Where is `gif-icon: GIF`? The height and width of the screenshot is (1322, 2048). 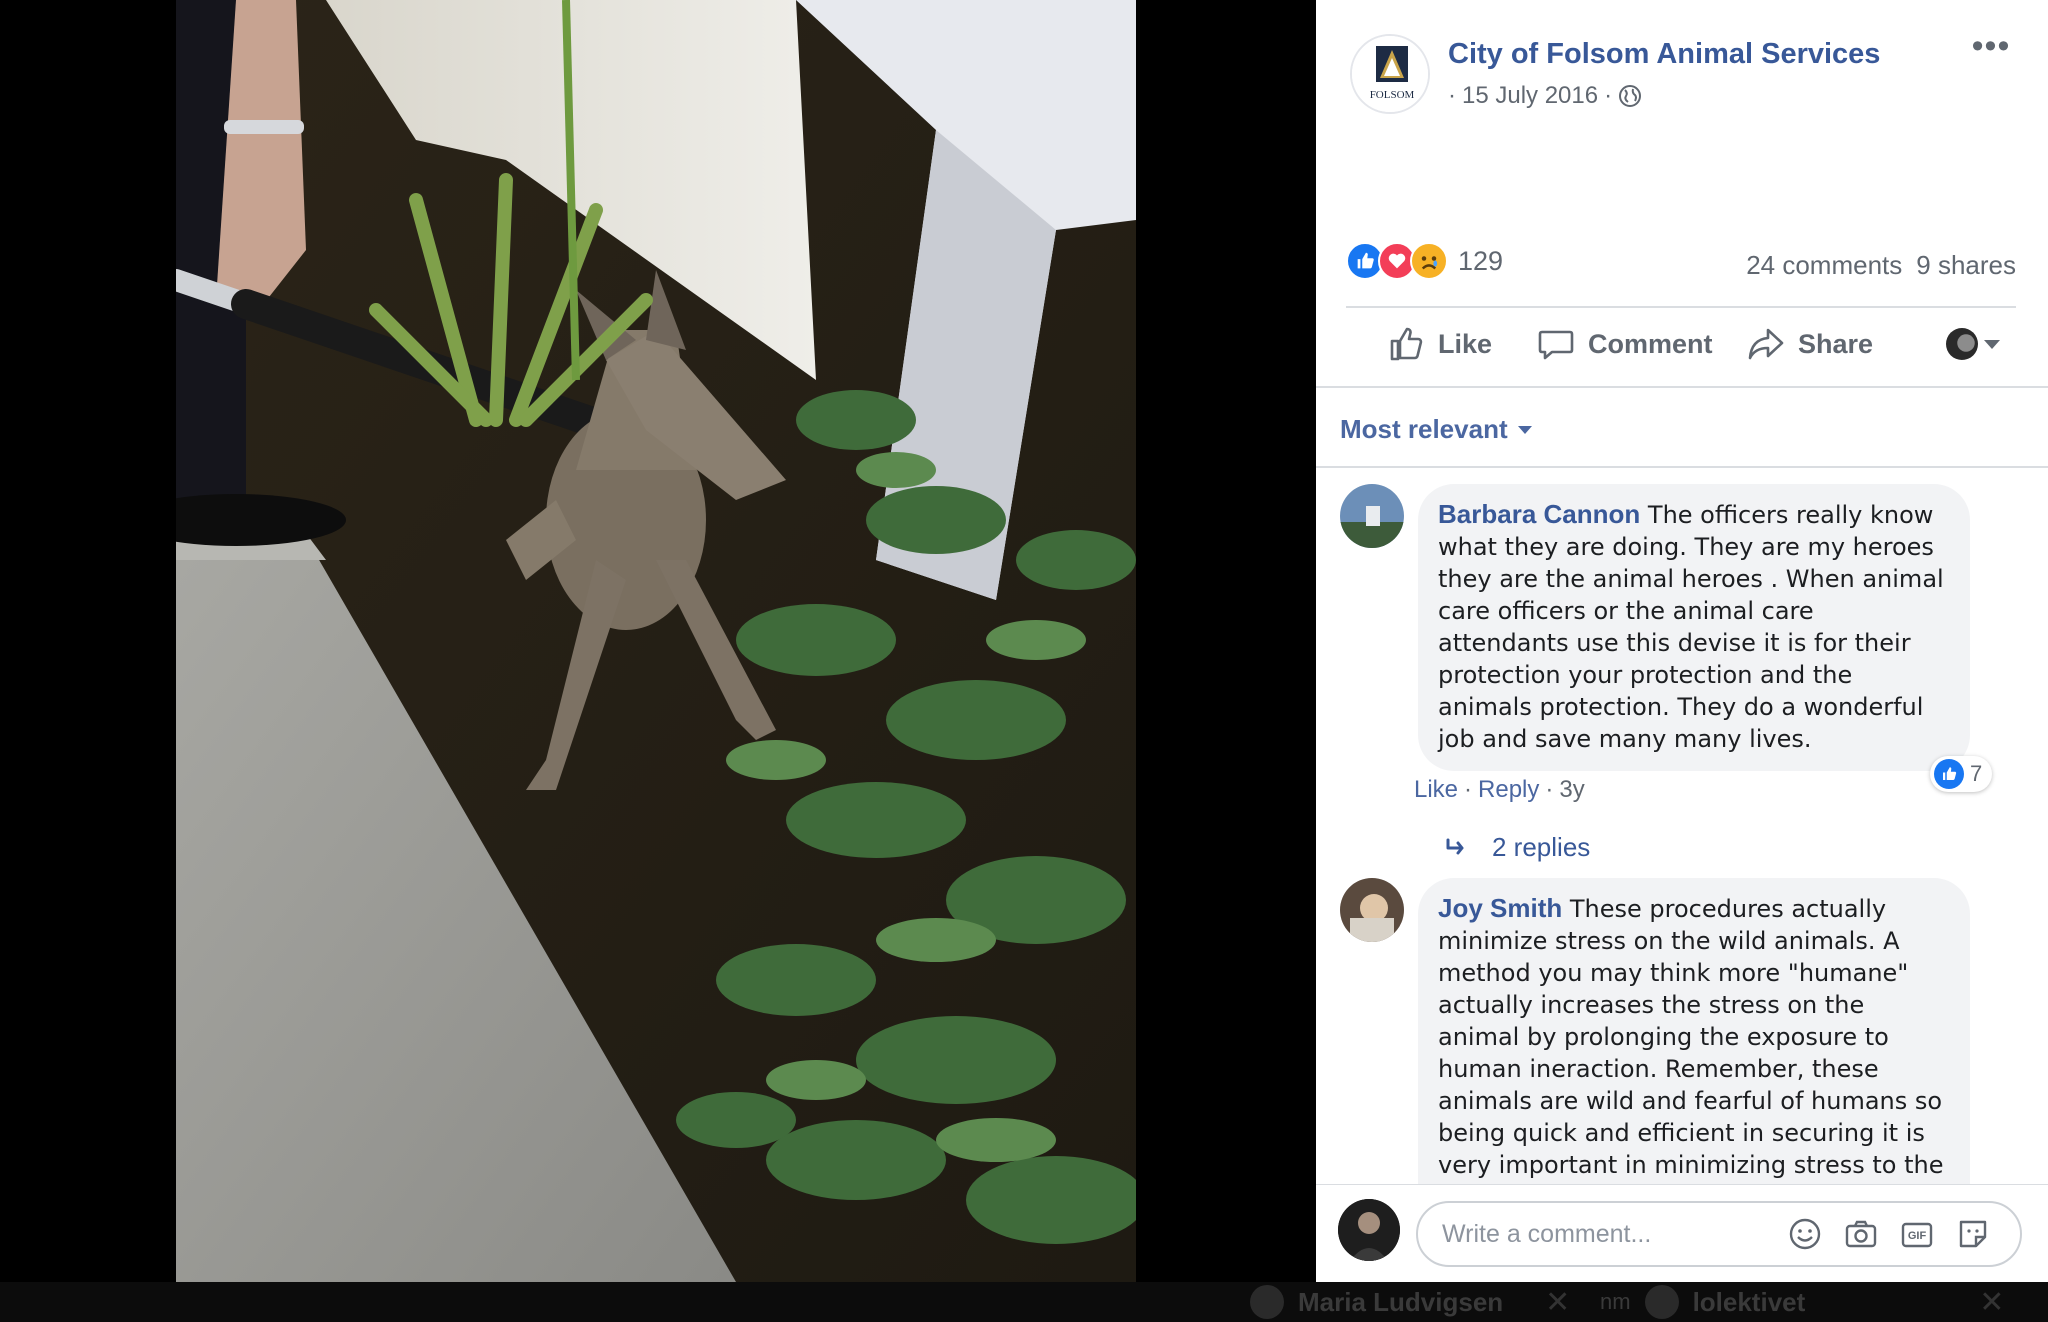
gif-icon: GIF is located at coordinates (1917, 1235).